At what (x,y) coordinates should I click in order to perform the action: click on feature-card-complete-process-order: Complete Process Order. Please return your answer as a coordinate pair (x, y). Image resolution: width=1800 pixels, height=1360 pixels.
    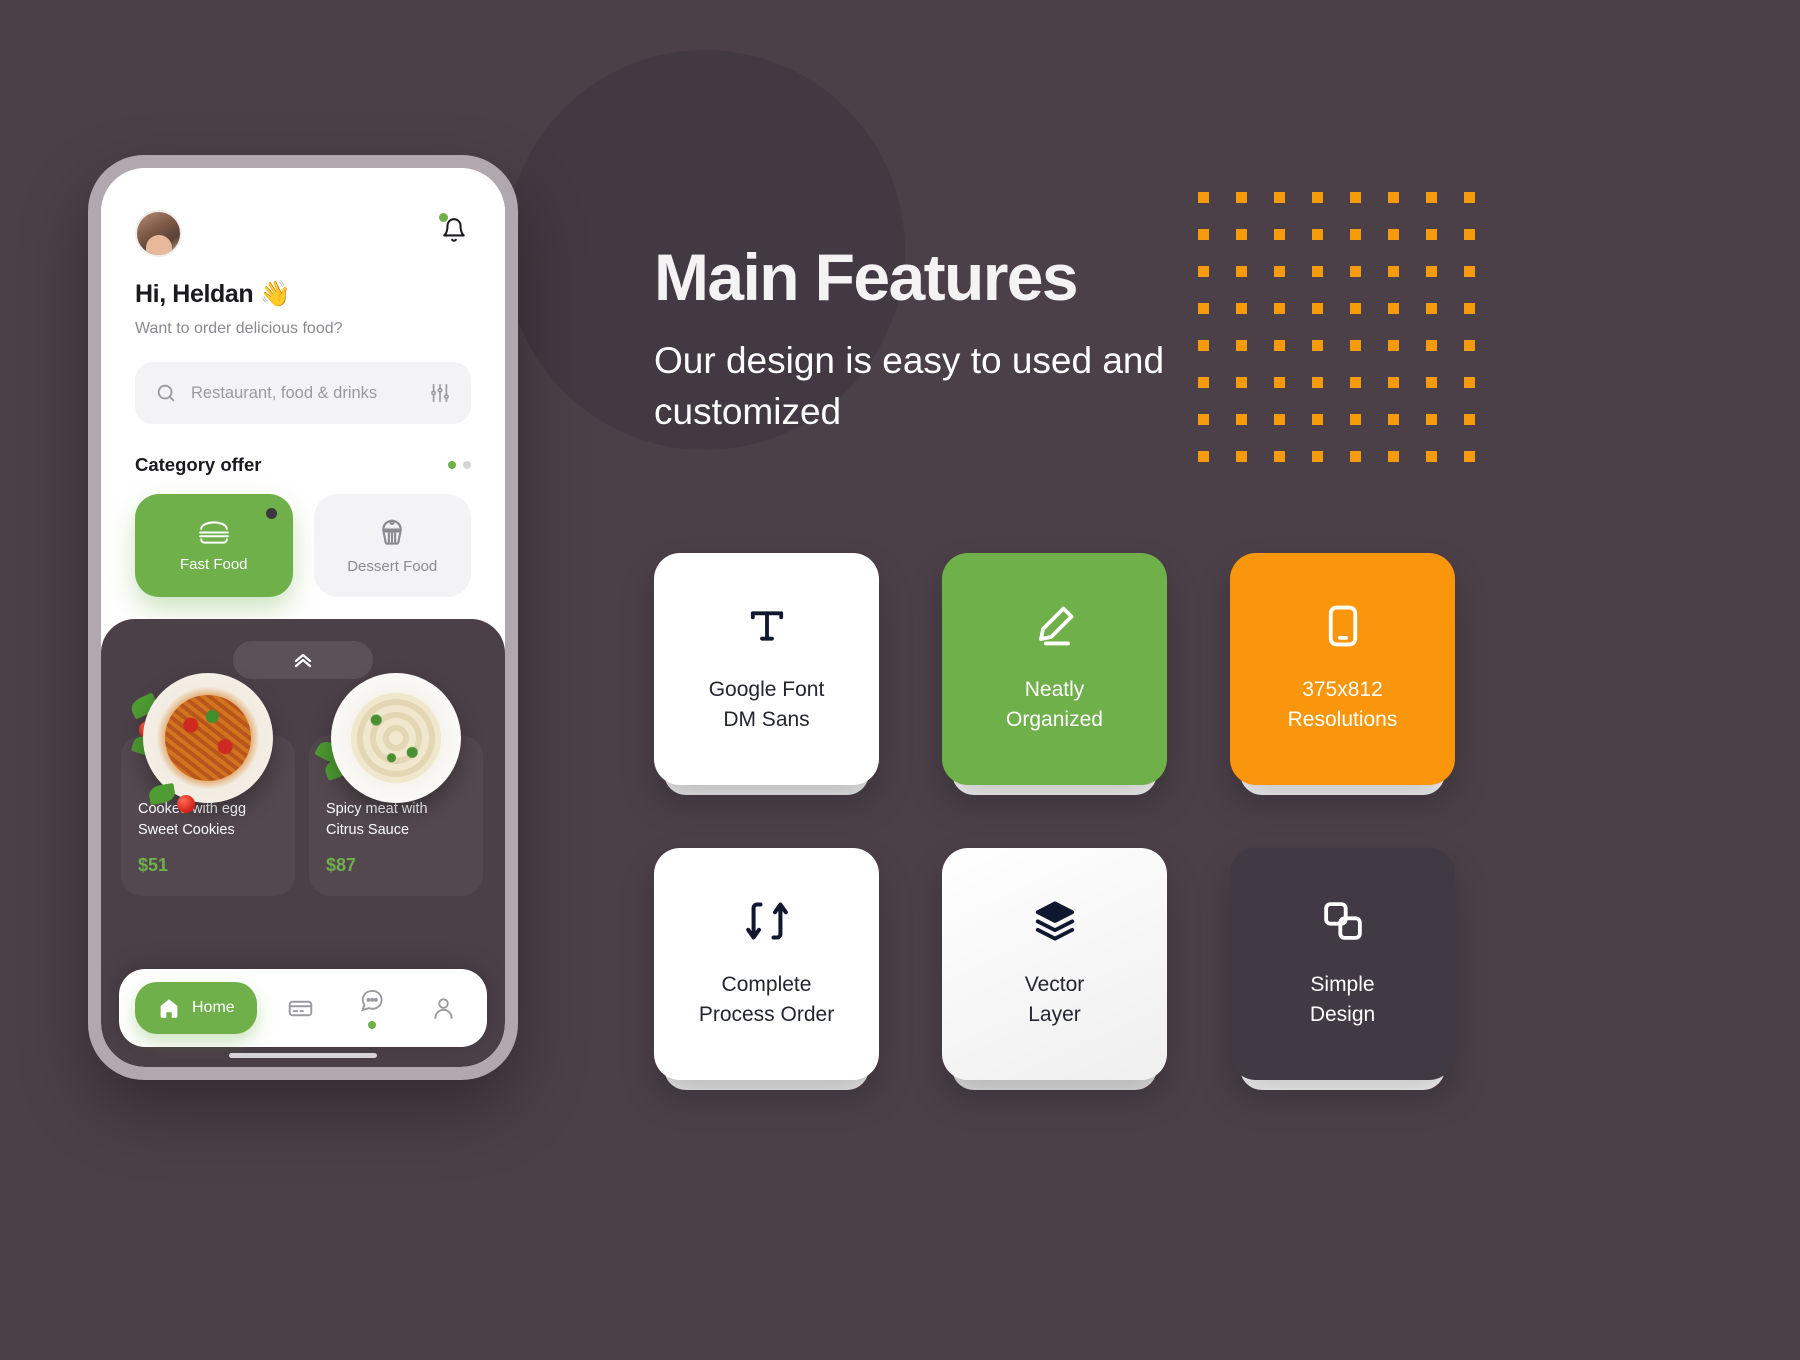
    Looking at the image, I should click on (766, 969).